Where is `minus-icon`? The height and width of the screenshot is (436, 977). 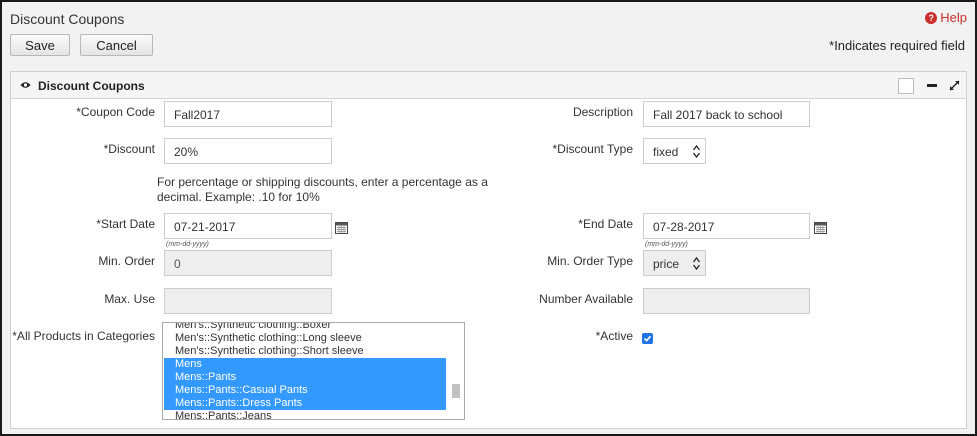 minus-icon is located at coordinates (931, 85).